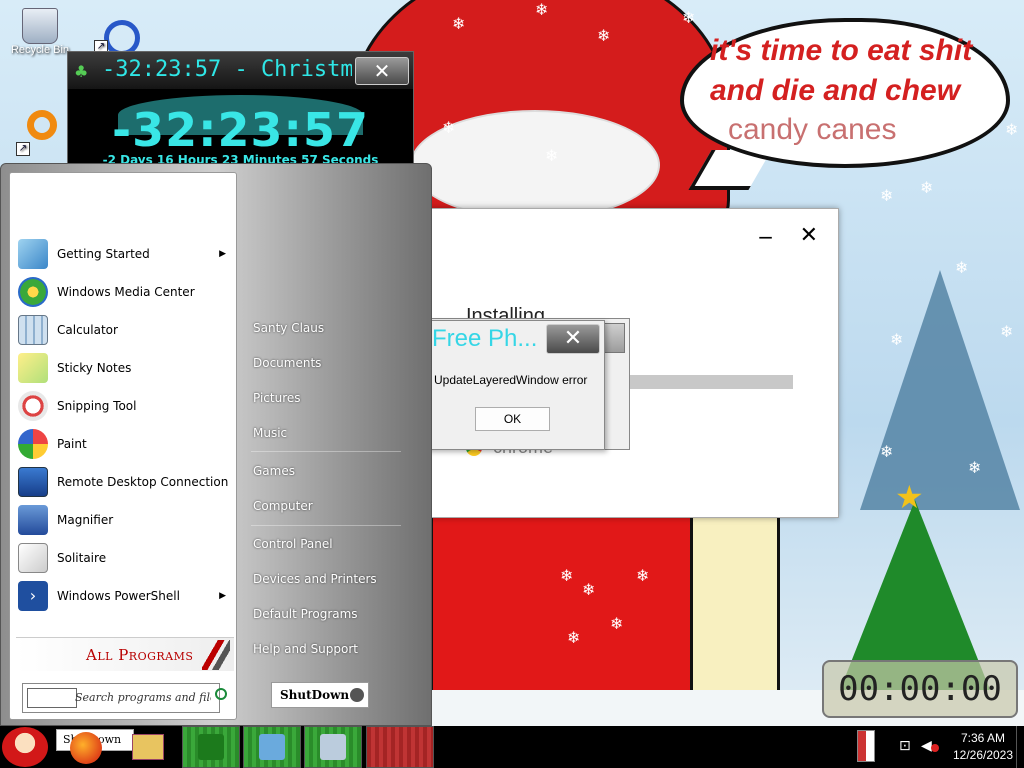  I want to click on shortcut-arrow-icon: ↗, so click(23, 149).